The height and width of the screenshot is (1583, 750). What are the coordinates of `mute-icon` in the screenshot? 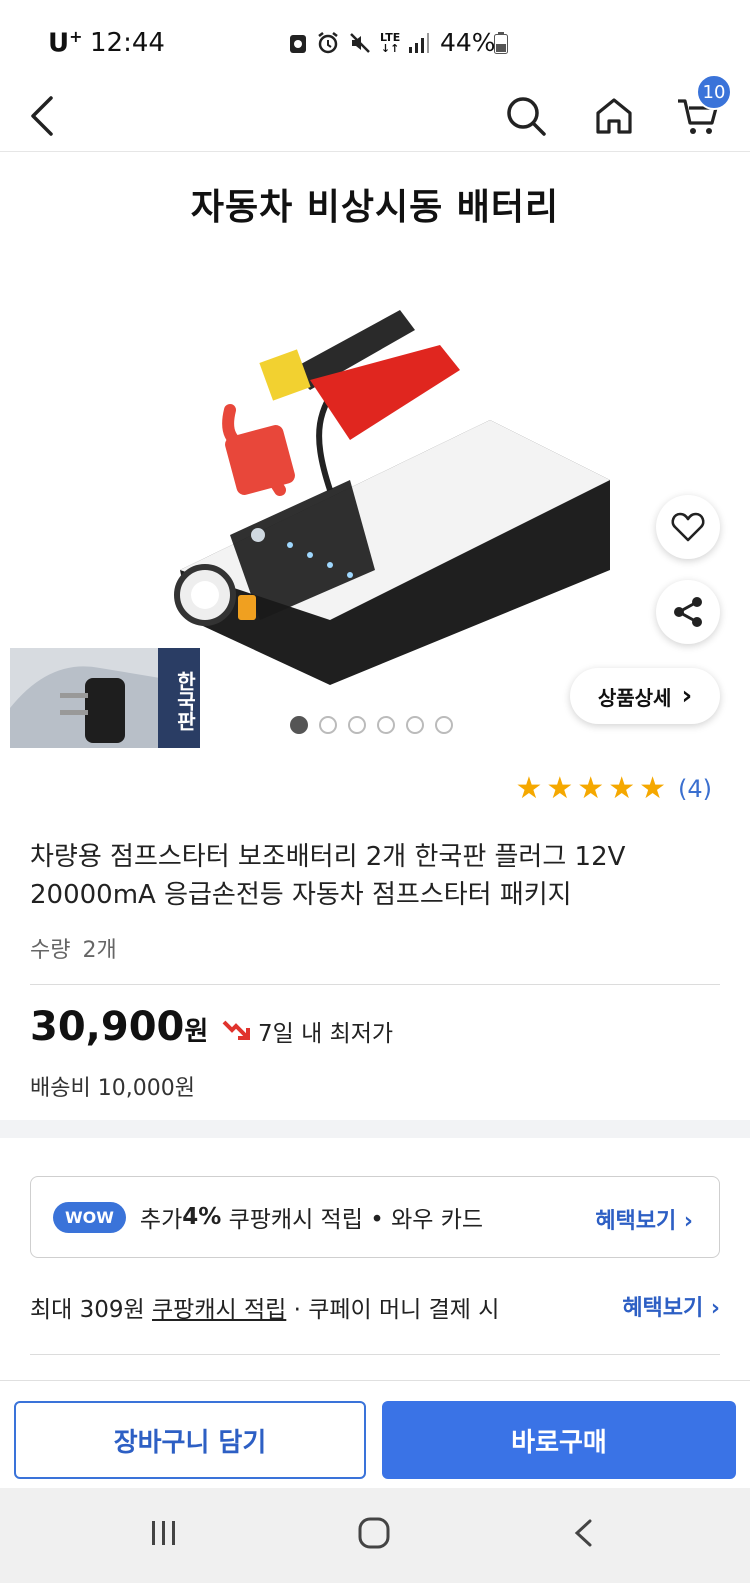 It's located at (360, 43).